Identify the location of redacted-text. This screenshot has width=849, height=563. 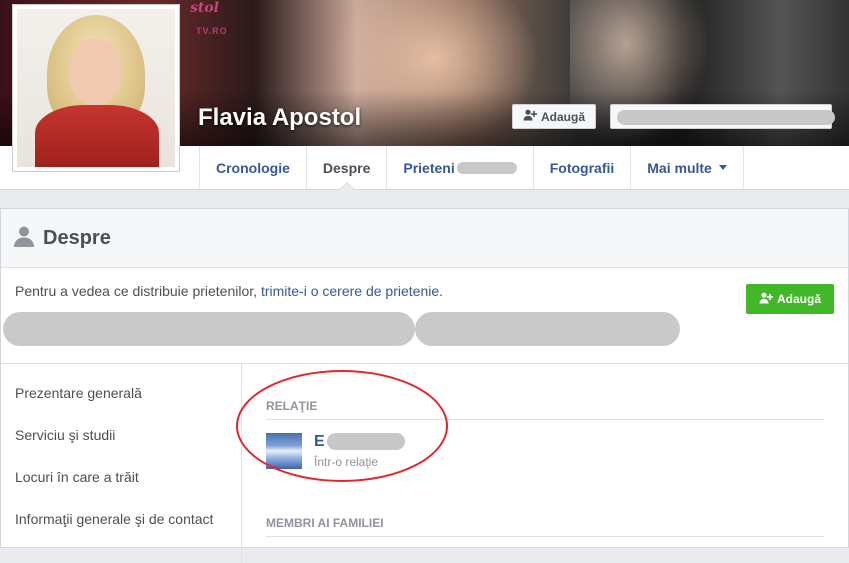
(726, 117).